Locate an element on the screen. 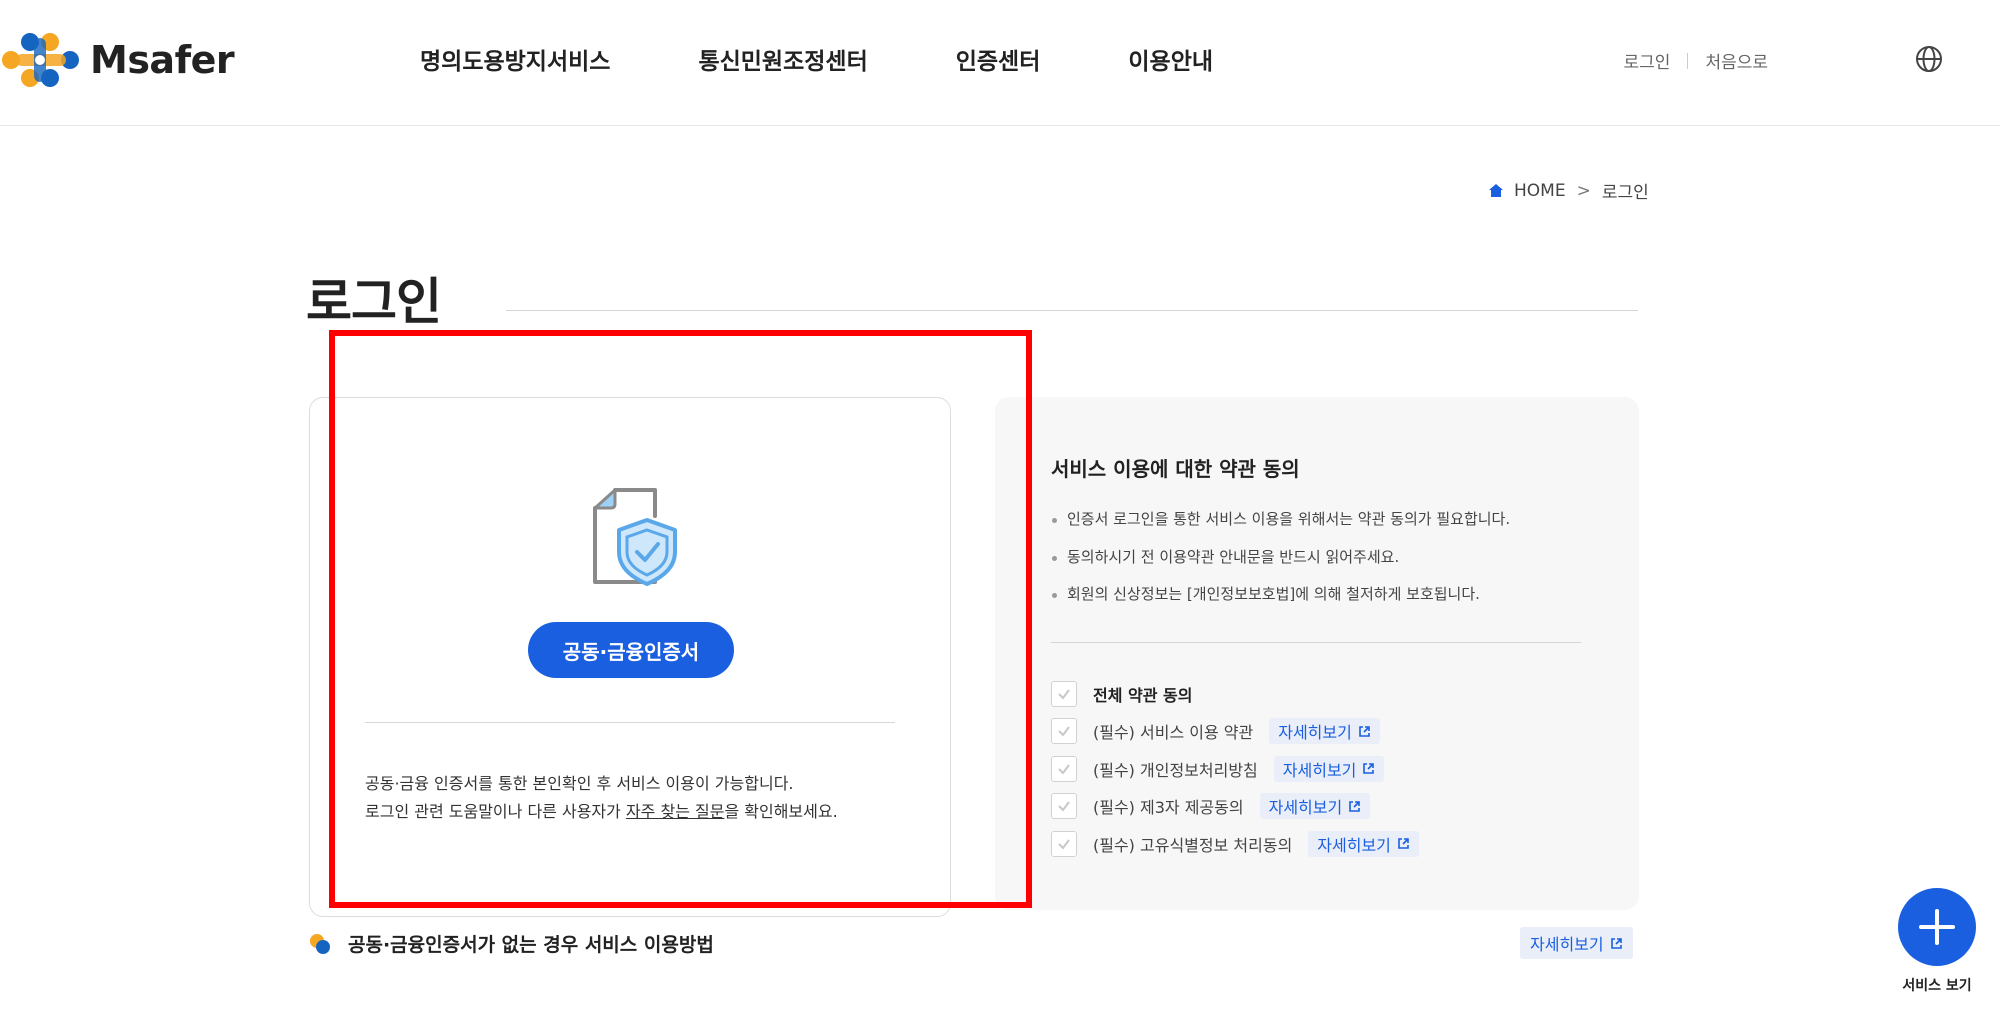 The image size is (2000, 1017). terms-note: 회원의 신상정보는 [개인정보보호법]에 의해 철저하게 보호됩니다. is located at coordinates (1280, 595).